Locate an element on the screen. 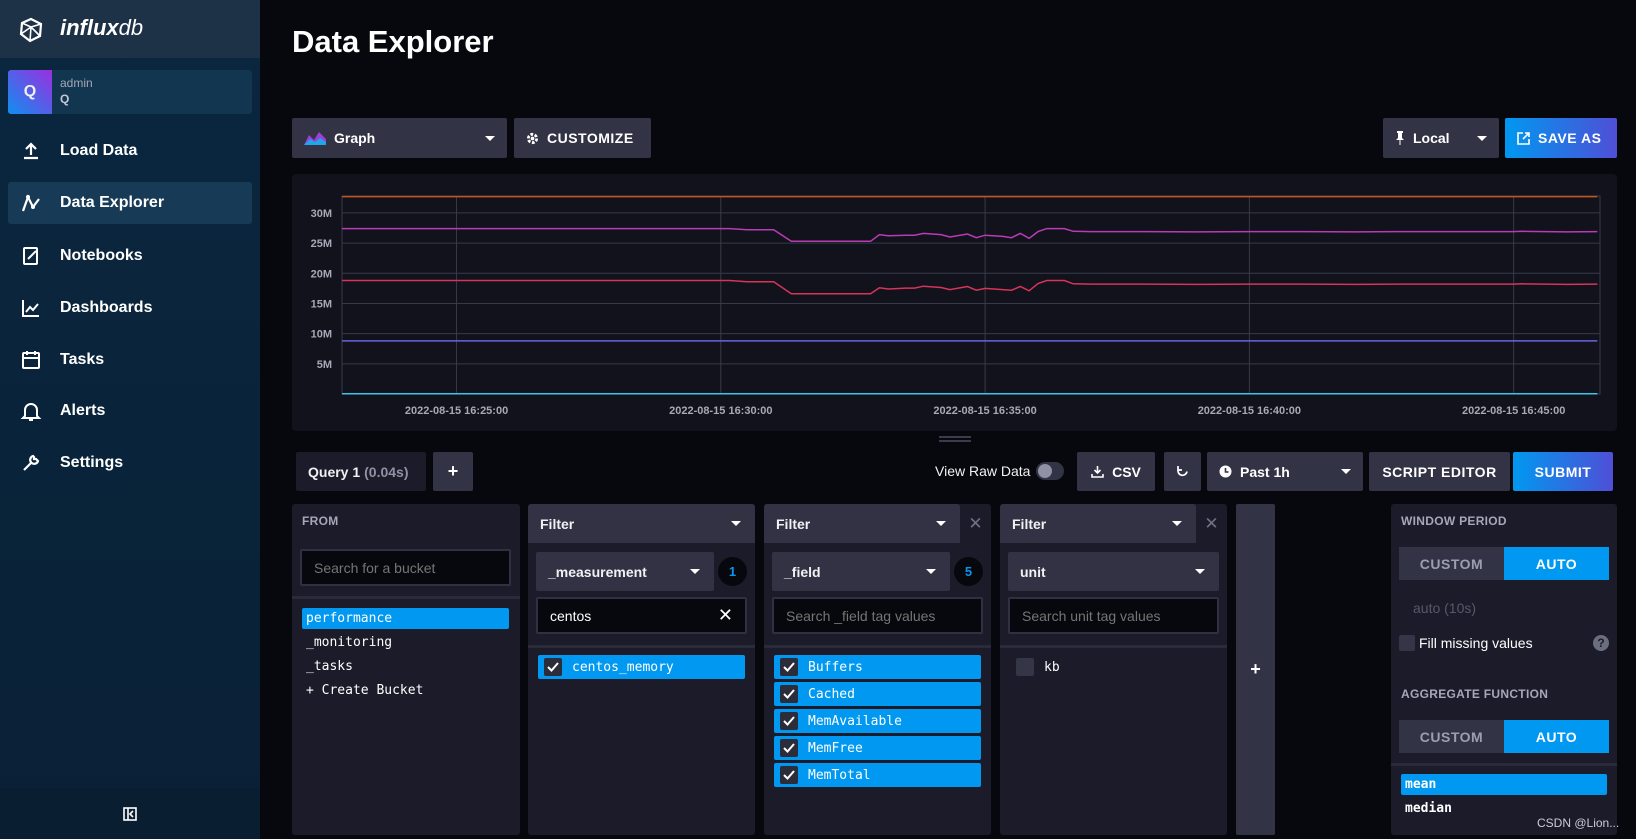 The image size is (1636, 839). tag-value-item: centos_memory is located at coordinates (641, 667).